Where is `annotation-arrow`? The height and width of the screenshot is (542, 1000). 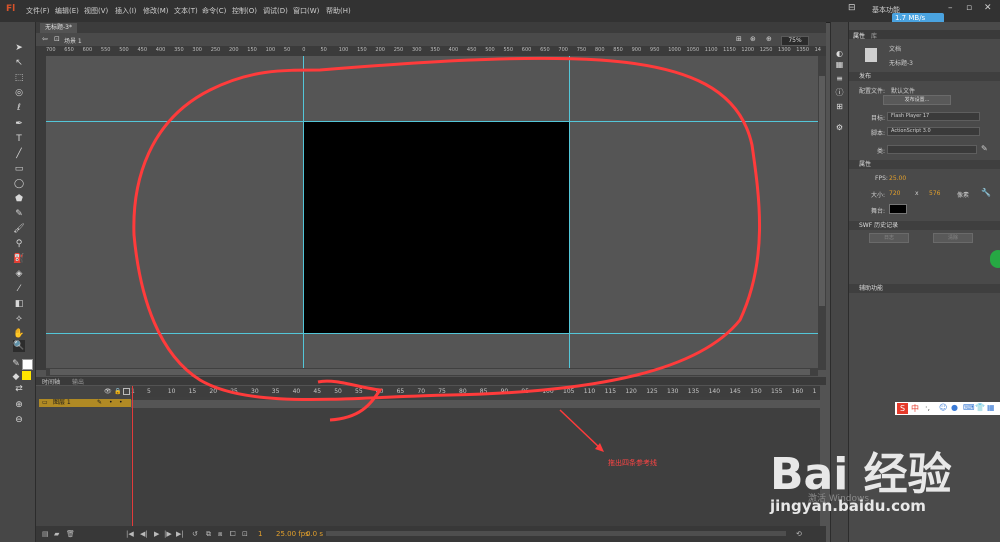
annotation-arrow is located at coordinates (580, 429).